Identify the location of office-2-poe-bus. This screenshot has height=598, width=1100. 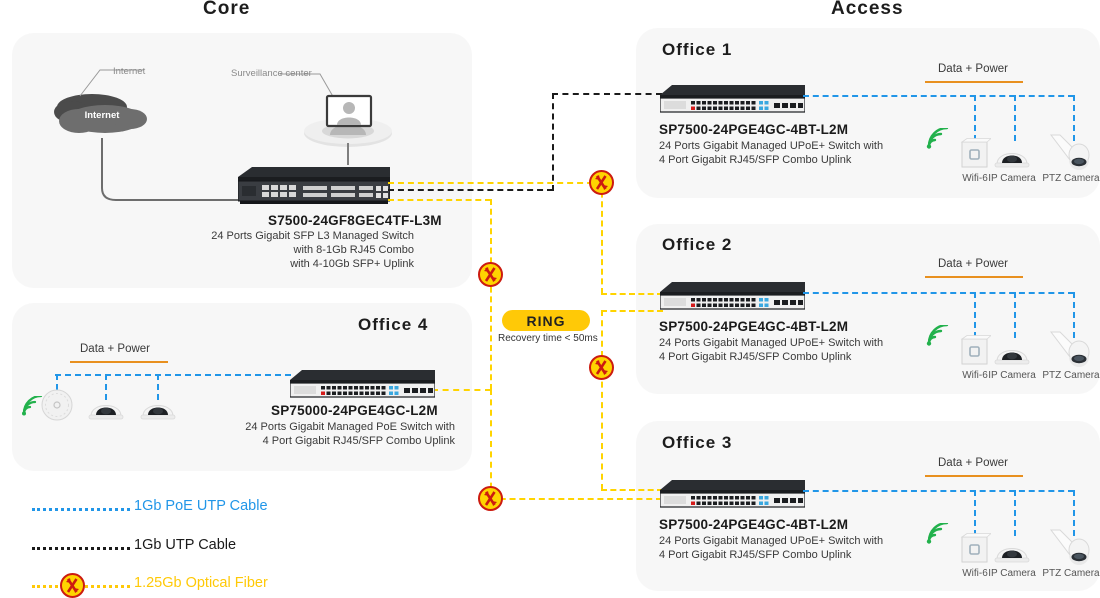
(938, 293).